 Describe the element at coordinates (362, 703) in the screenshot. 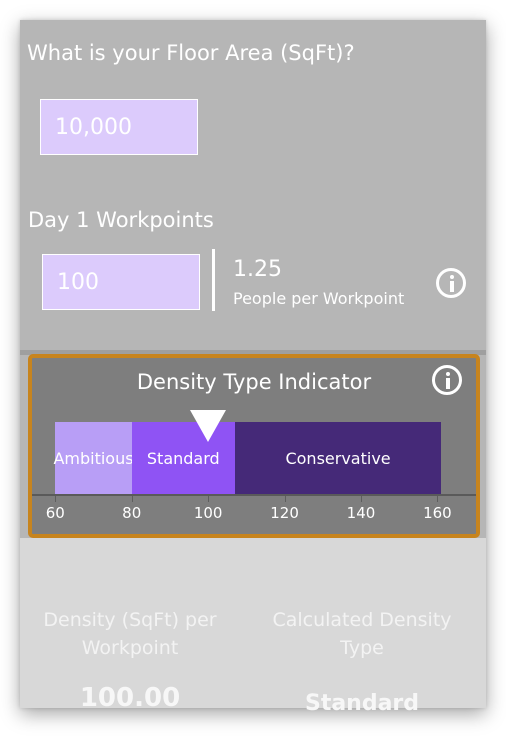

I see `calculated-density-type-value: Standard` at that location.